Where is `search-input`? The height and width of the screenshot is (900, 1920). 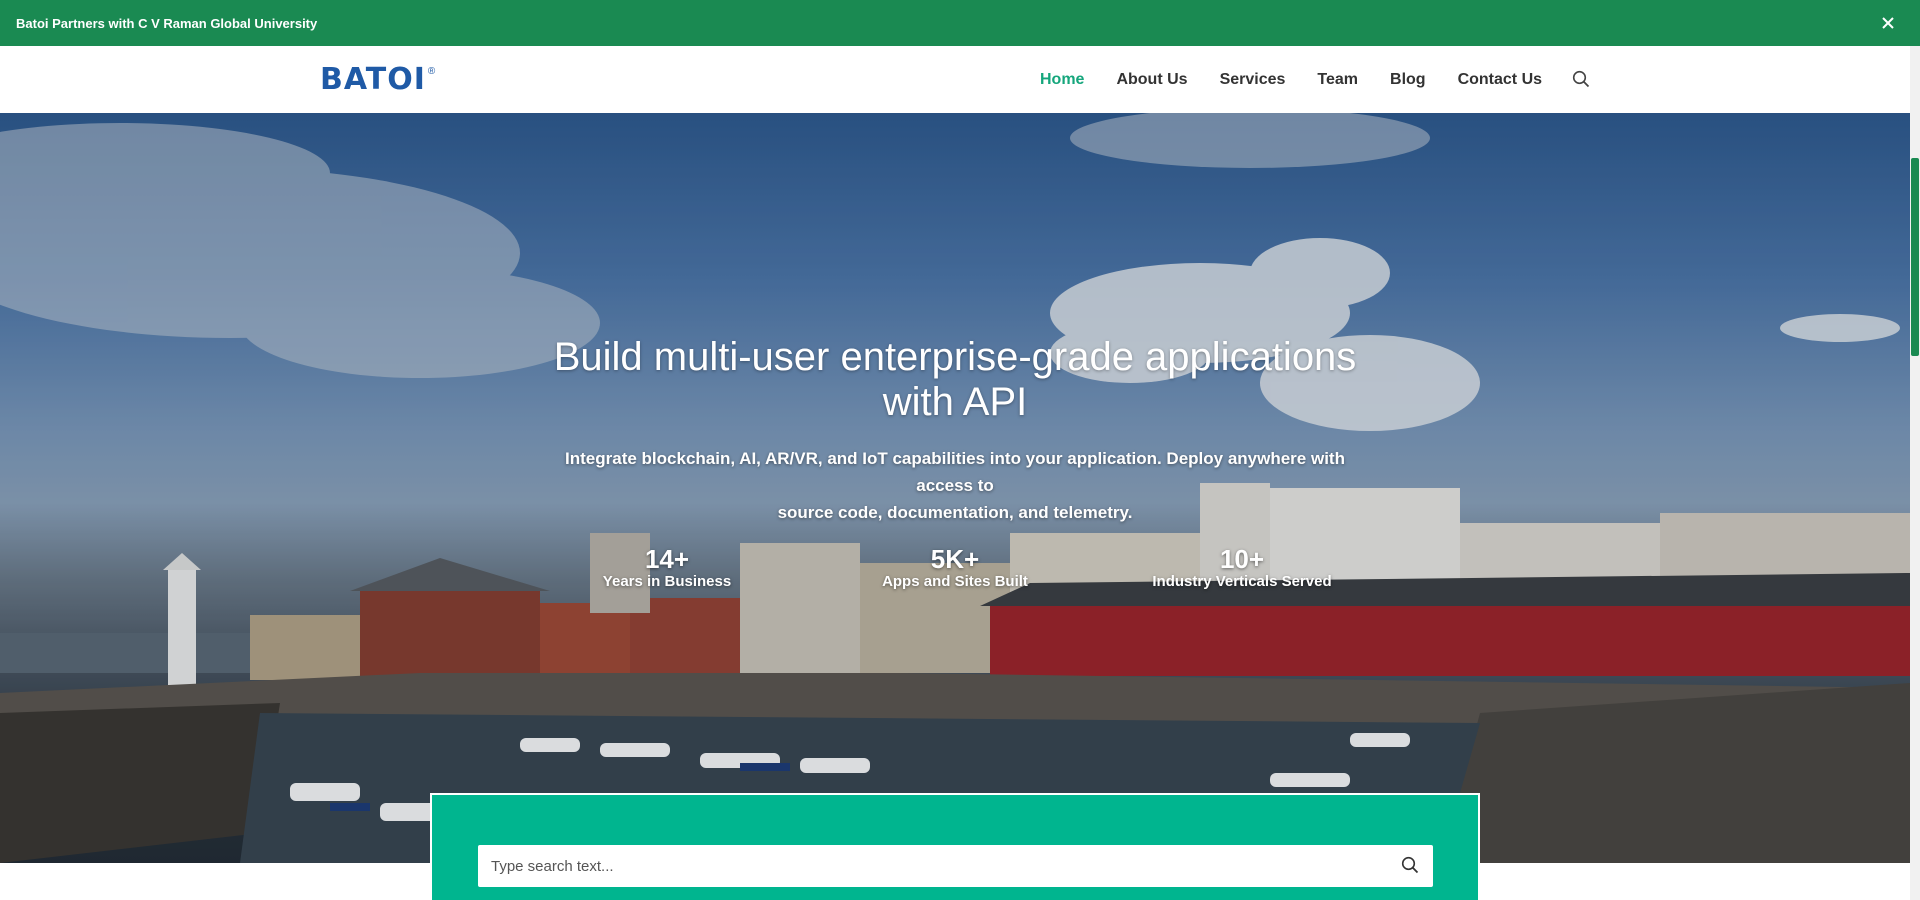
search-input is located at coordinates (928, 866).